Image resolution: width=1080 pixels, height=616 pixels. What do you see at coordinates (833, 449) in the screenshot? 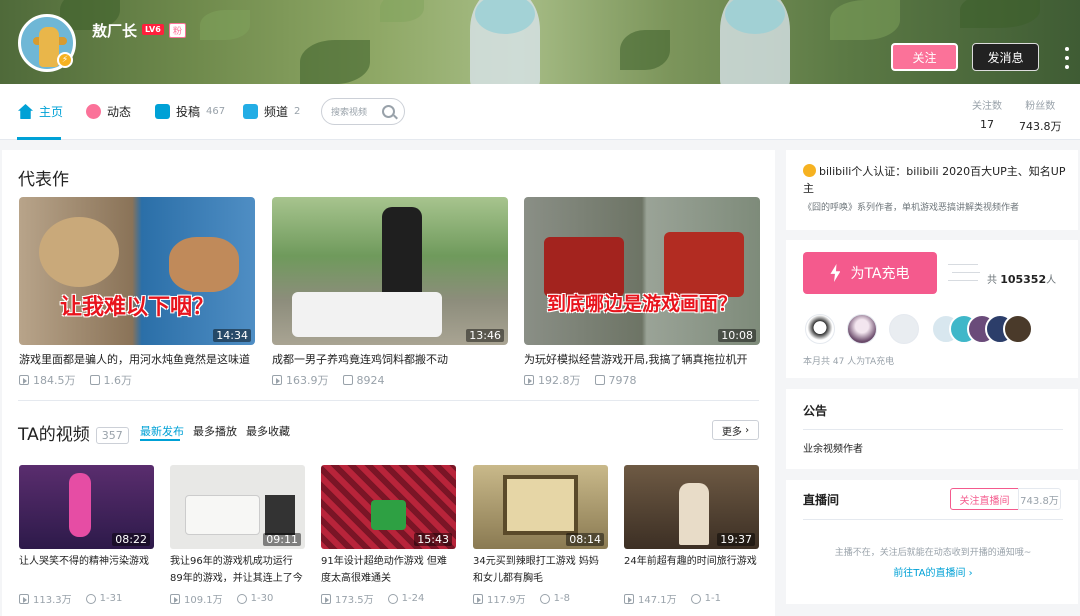
I see `notice-text: 业余视频作者` at bounding box center [833, 449].